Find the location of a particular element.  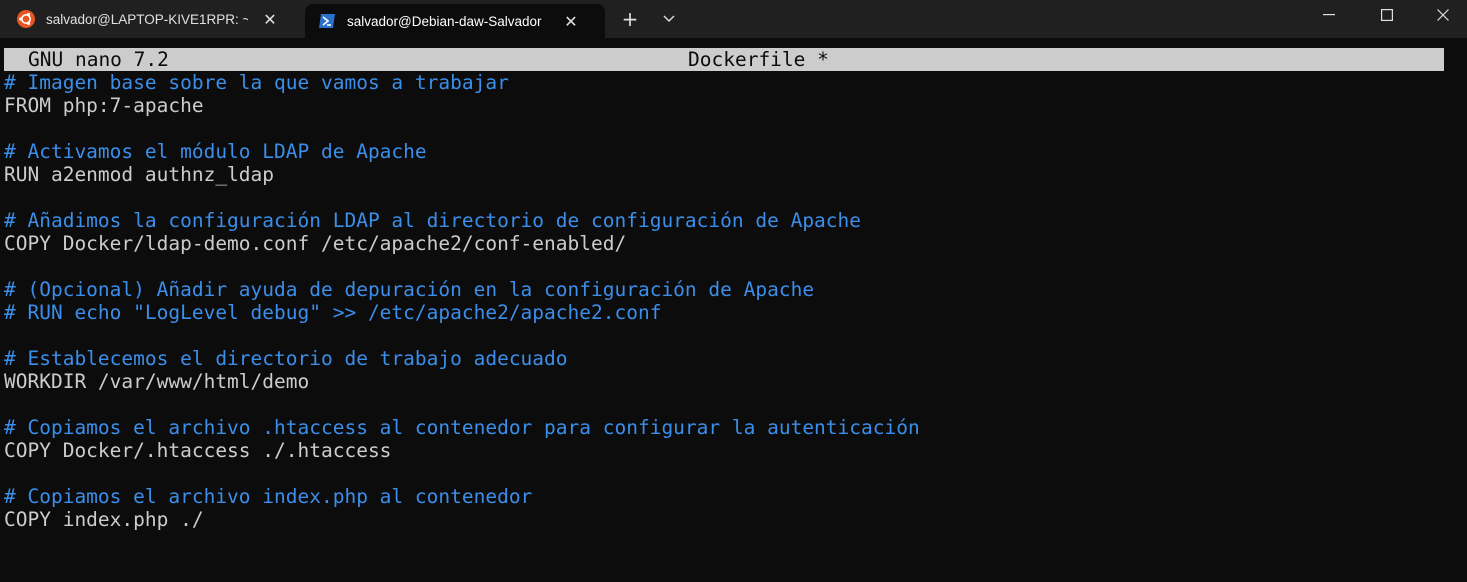

ubuntu-icon is located at coordinates (26, 19).